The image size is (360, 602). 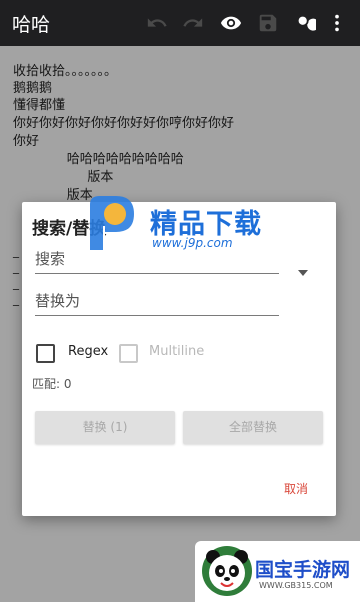 I want to click on gb315-watermark-url: WWW.GB315.COM, so click(x=296, y=585).